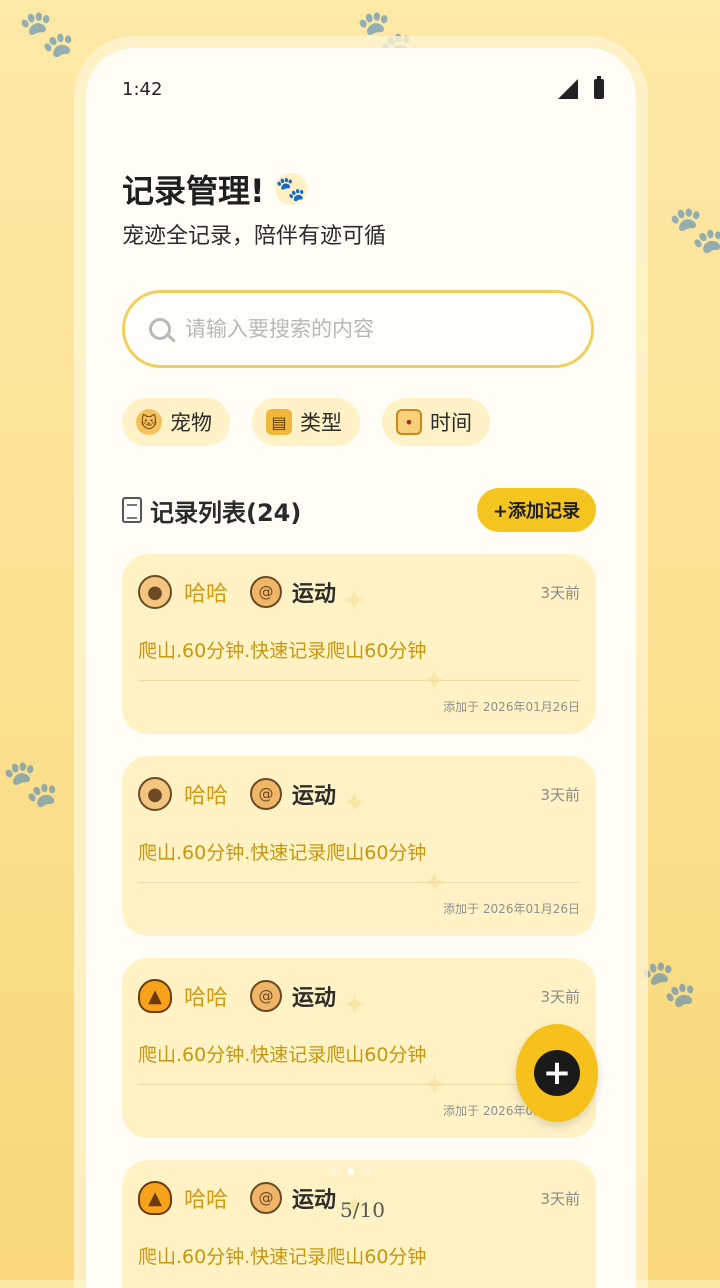 Image resolution: width=720 pixels, height=1288 pixels. Describe the element at coordinates (142, 89) in the screenshot. I see `status-time: 1:42` at that location.